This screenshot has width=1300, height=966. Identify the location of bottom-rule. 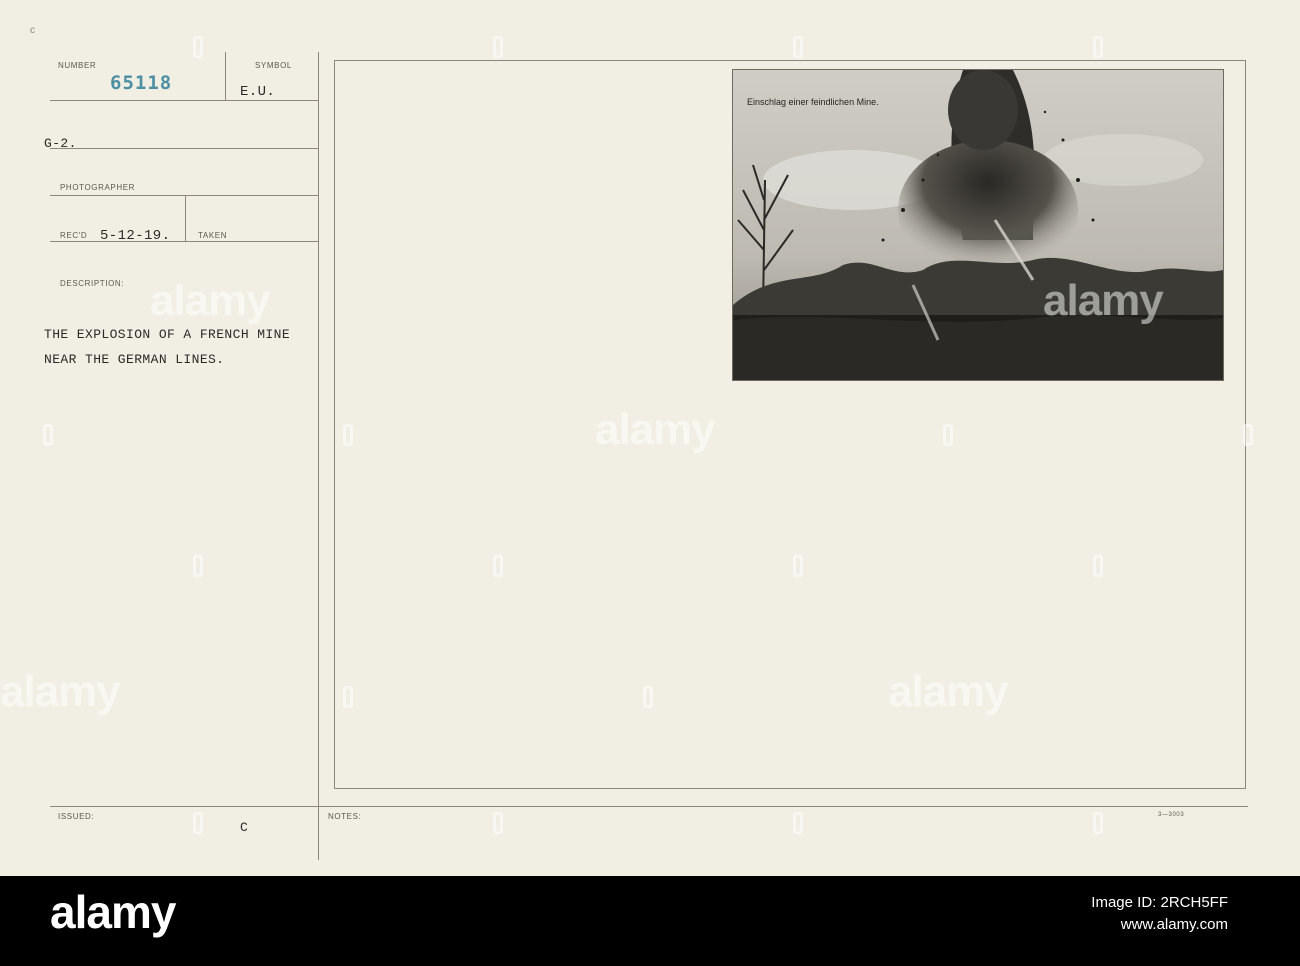
(649, 806).